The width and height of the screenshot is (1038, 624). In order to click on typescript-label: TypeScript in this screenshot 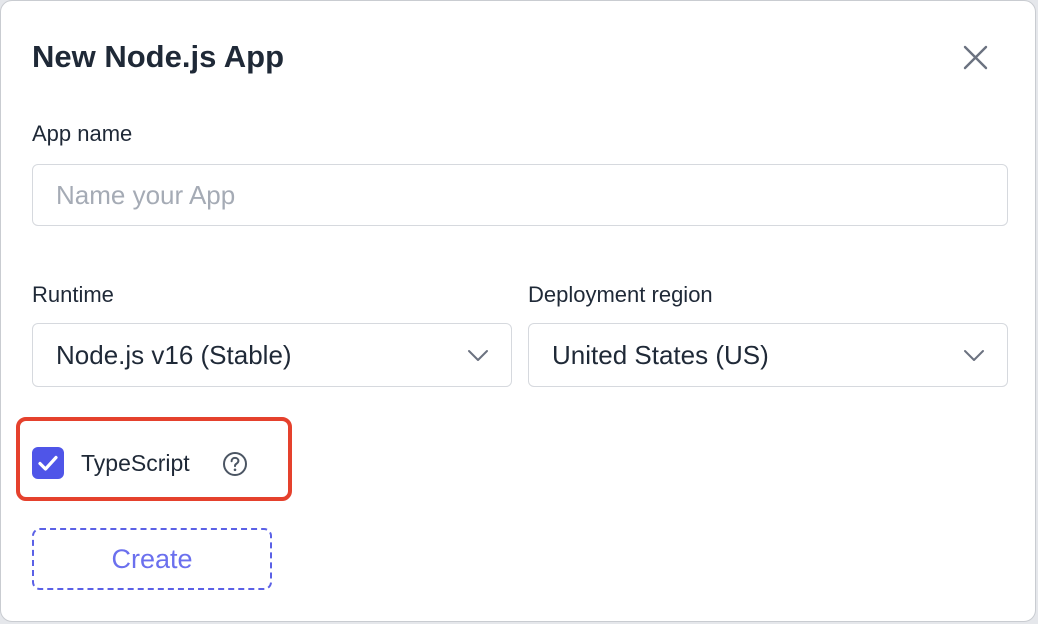, I will do `click(135, 463)`.